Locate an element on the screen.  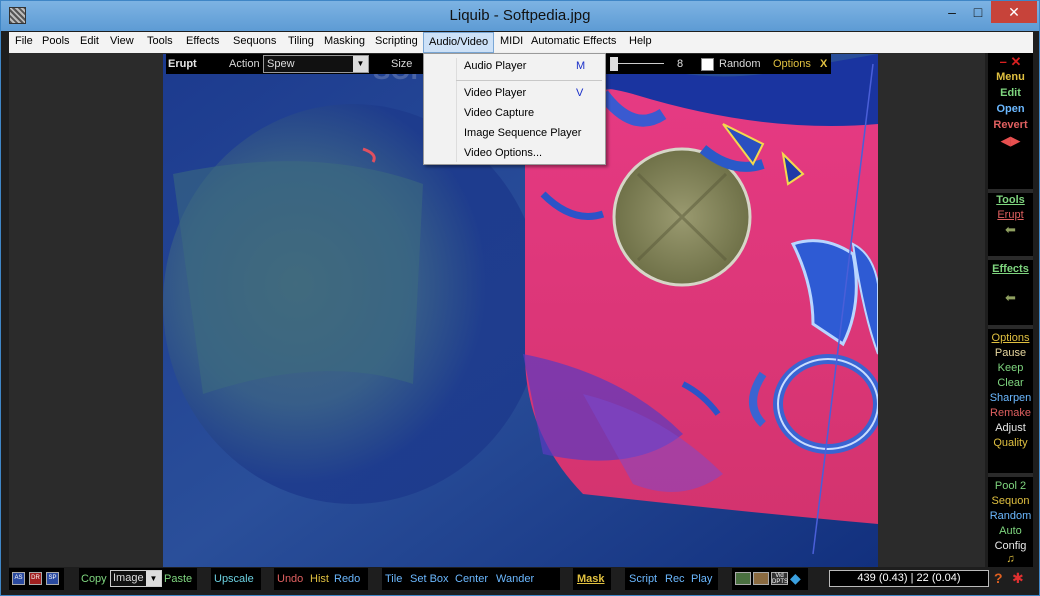
image-icon is located at coordinates (743, 578).